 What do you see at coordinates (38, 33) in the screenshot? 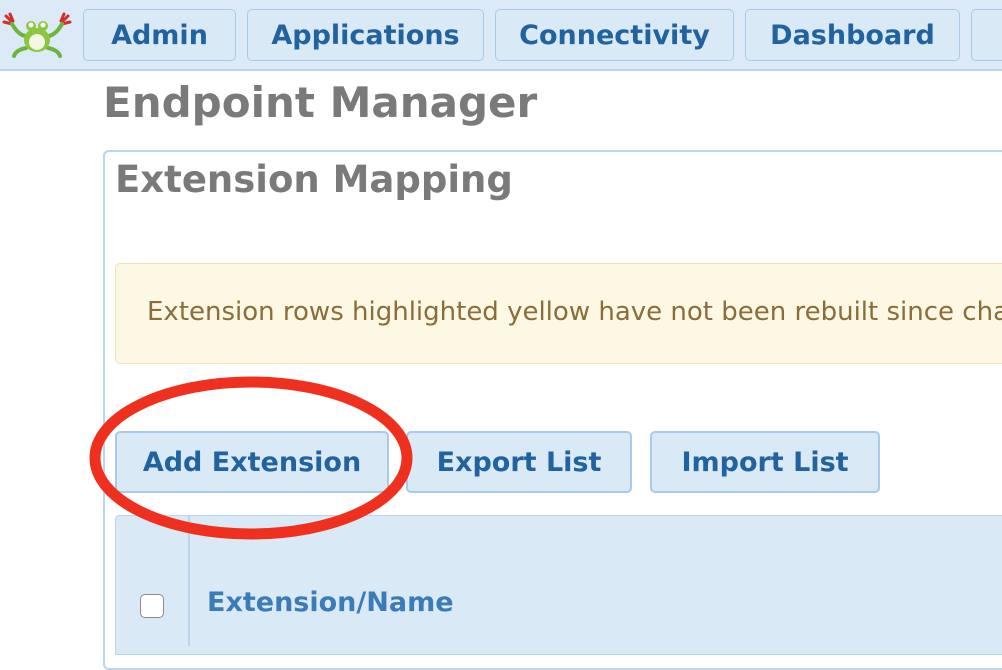
I see `frog-logo-icon` at bounding box center [38, 33].